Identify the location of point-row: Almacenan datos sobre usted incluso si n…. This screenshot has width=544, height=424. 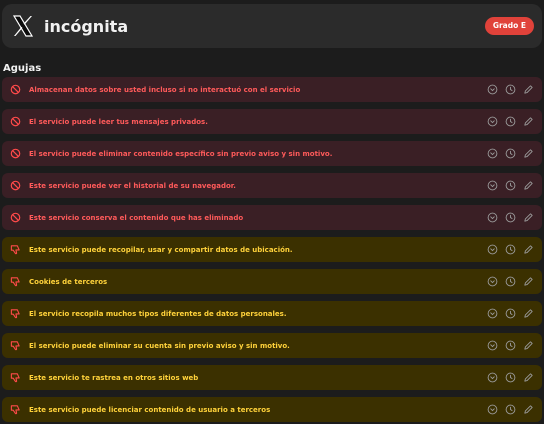
(272, 89).